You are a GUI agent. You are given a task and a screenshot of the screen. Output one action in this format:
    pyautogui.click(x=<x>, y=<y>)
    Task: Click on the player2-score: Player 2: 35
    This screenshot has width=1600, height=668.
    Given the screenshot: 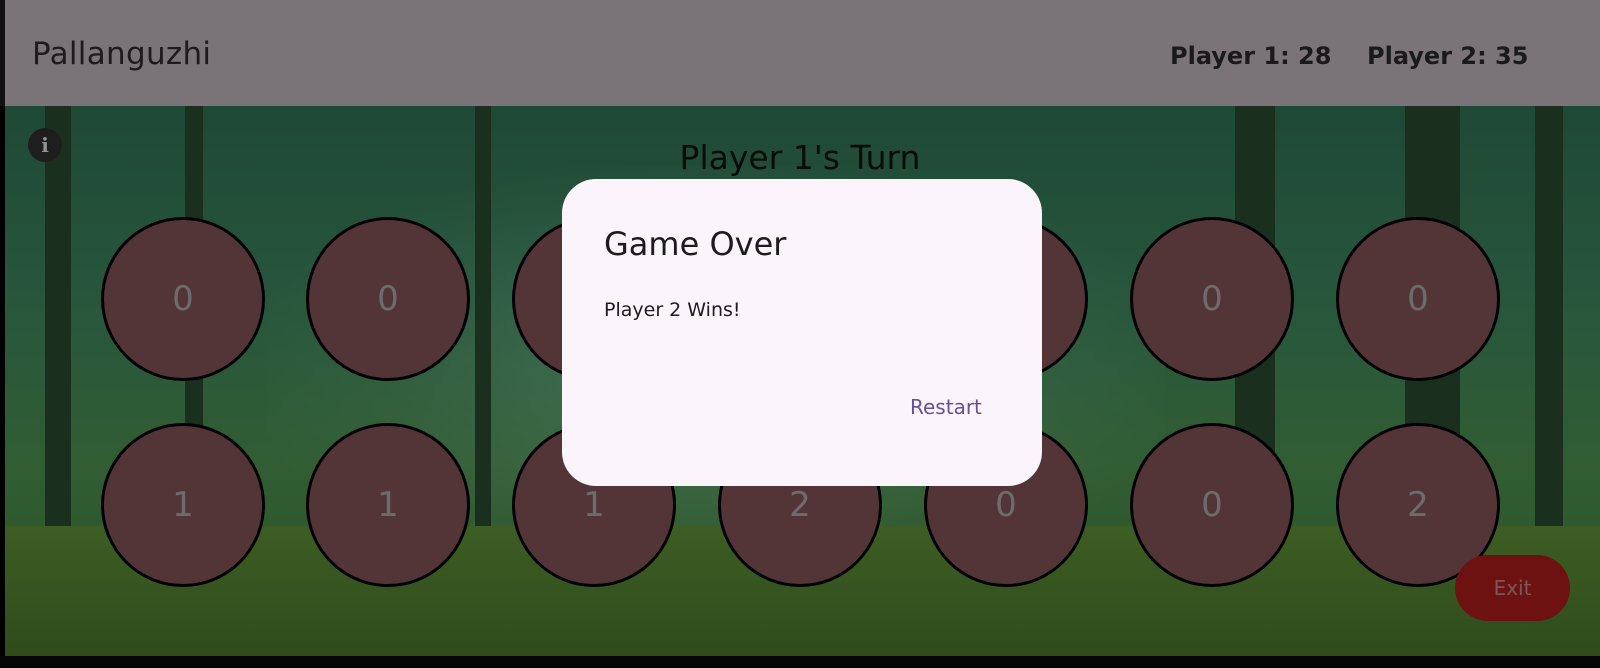 What is the action you would take?
    pyautogui.click(x=1448, y=56)
    